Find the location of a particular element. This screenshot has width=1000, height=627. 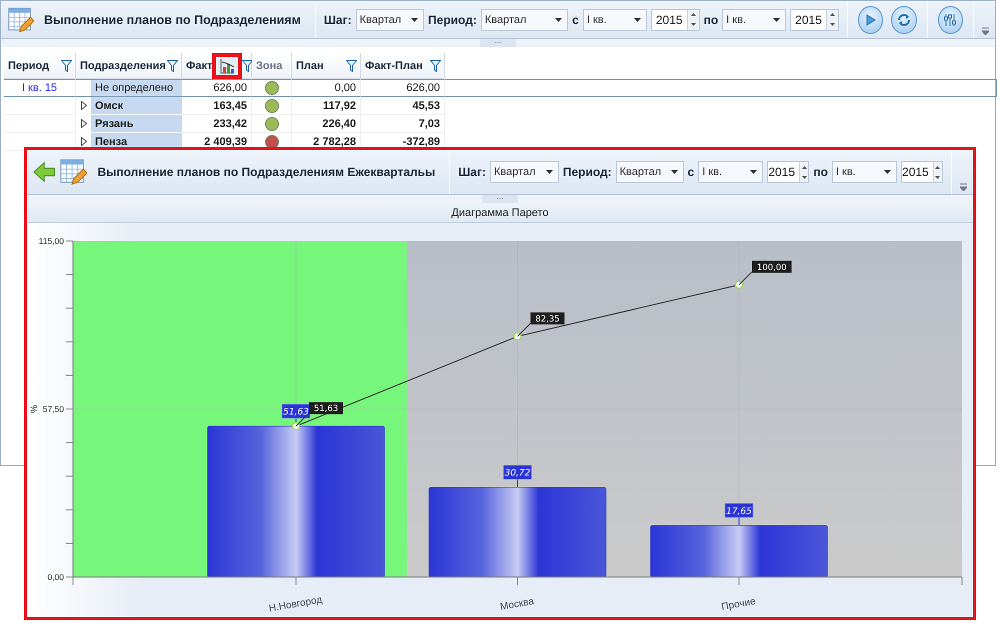

sliders-icon is located at coordinates (950, 19).